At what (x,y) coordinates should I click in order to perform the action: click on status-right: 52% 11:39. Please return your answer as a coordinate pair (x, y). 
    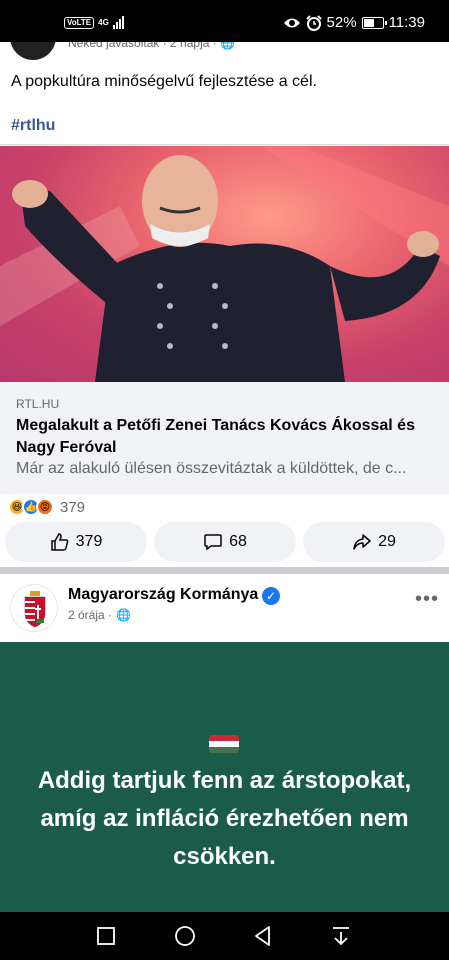
    Looking at the image, I should click on (354, 22).